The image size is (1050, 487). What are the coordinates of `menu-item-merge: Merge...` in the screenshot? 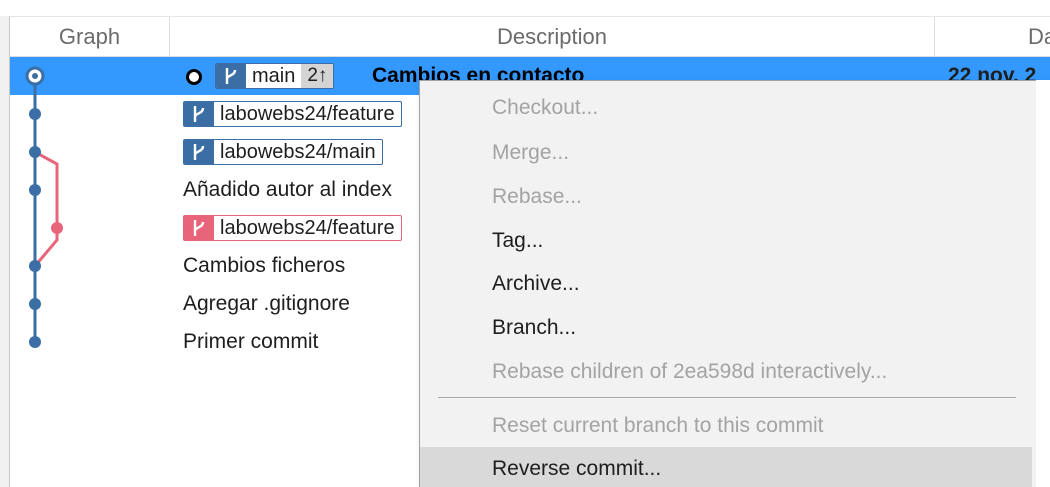 It's located at (726, 153).